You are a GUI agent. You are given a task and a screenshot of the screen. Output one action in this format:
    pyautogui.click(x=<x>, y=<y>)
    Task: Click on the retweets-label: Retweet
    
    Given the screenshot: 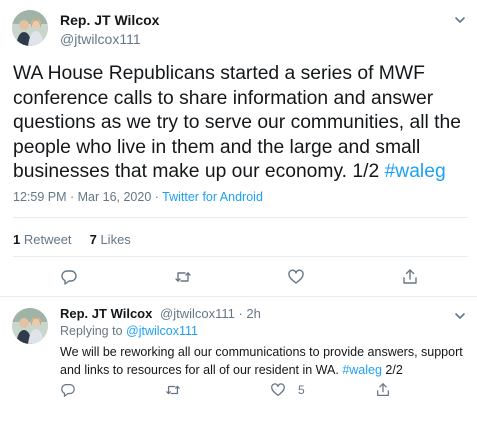 What is the action you would take?
    pyautogui.click(x=46, y=239)
    